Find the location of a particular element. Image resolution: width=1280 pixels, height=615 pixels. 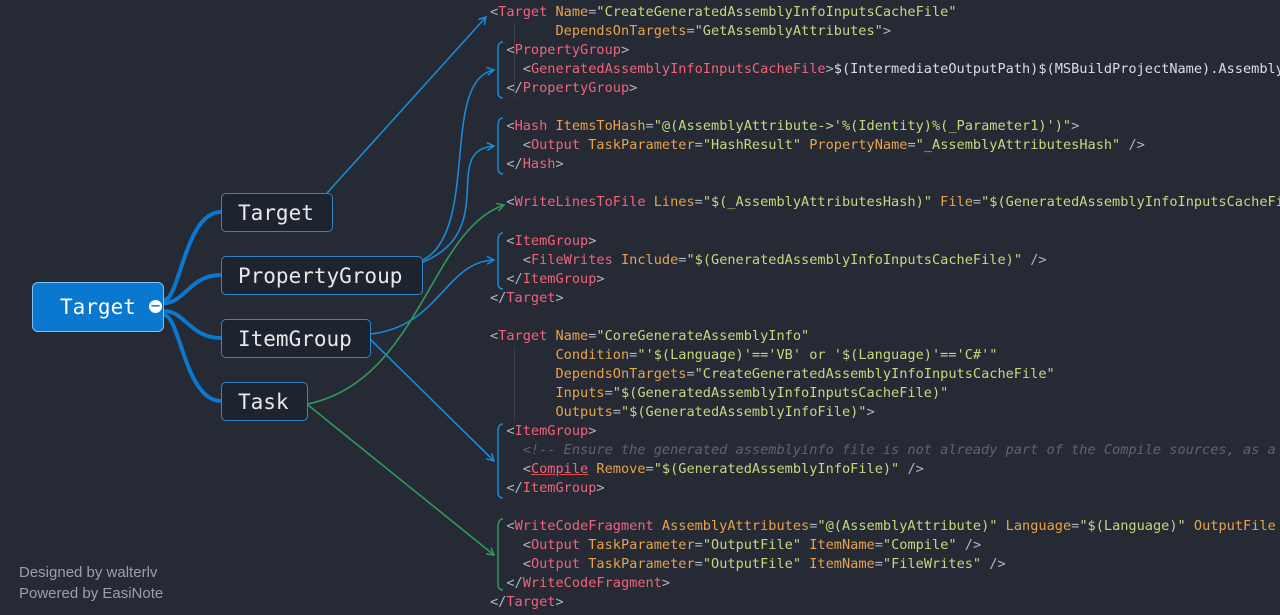

code-token: "CoreGenerateAssemblyInfo" is located at coordinates (703, 335).